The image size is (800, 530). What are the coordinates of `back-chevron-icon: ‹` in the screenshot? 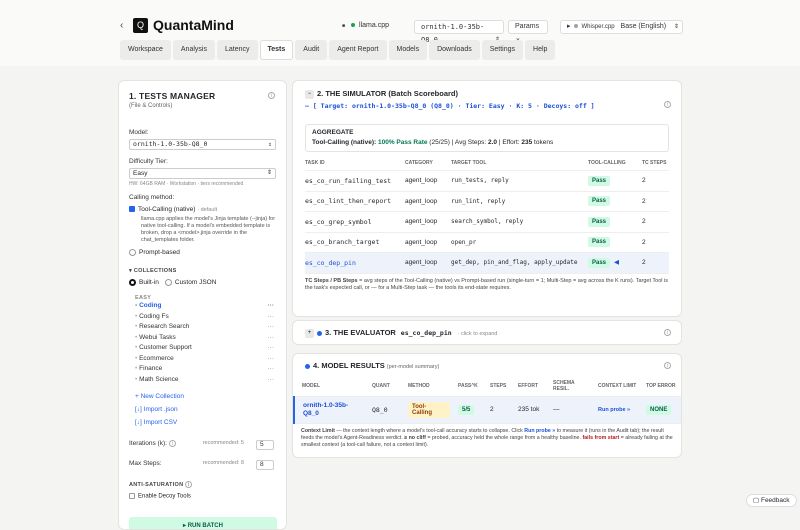 It's located at (121, 25).